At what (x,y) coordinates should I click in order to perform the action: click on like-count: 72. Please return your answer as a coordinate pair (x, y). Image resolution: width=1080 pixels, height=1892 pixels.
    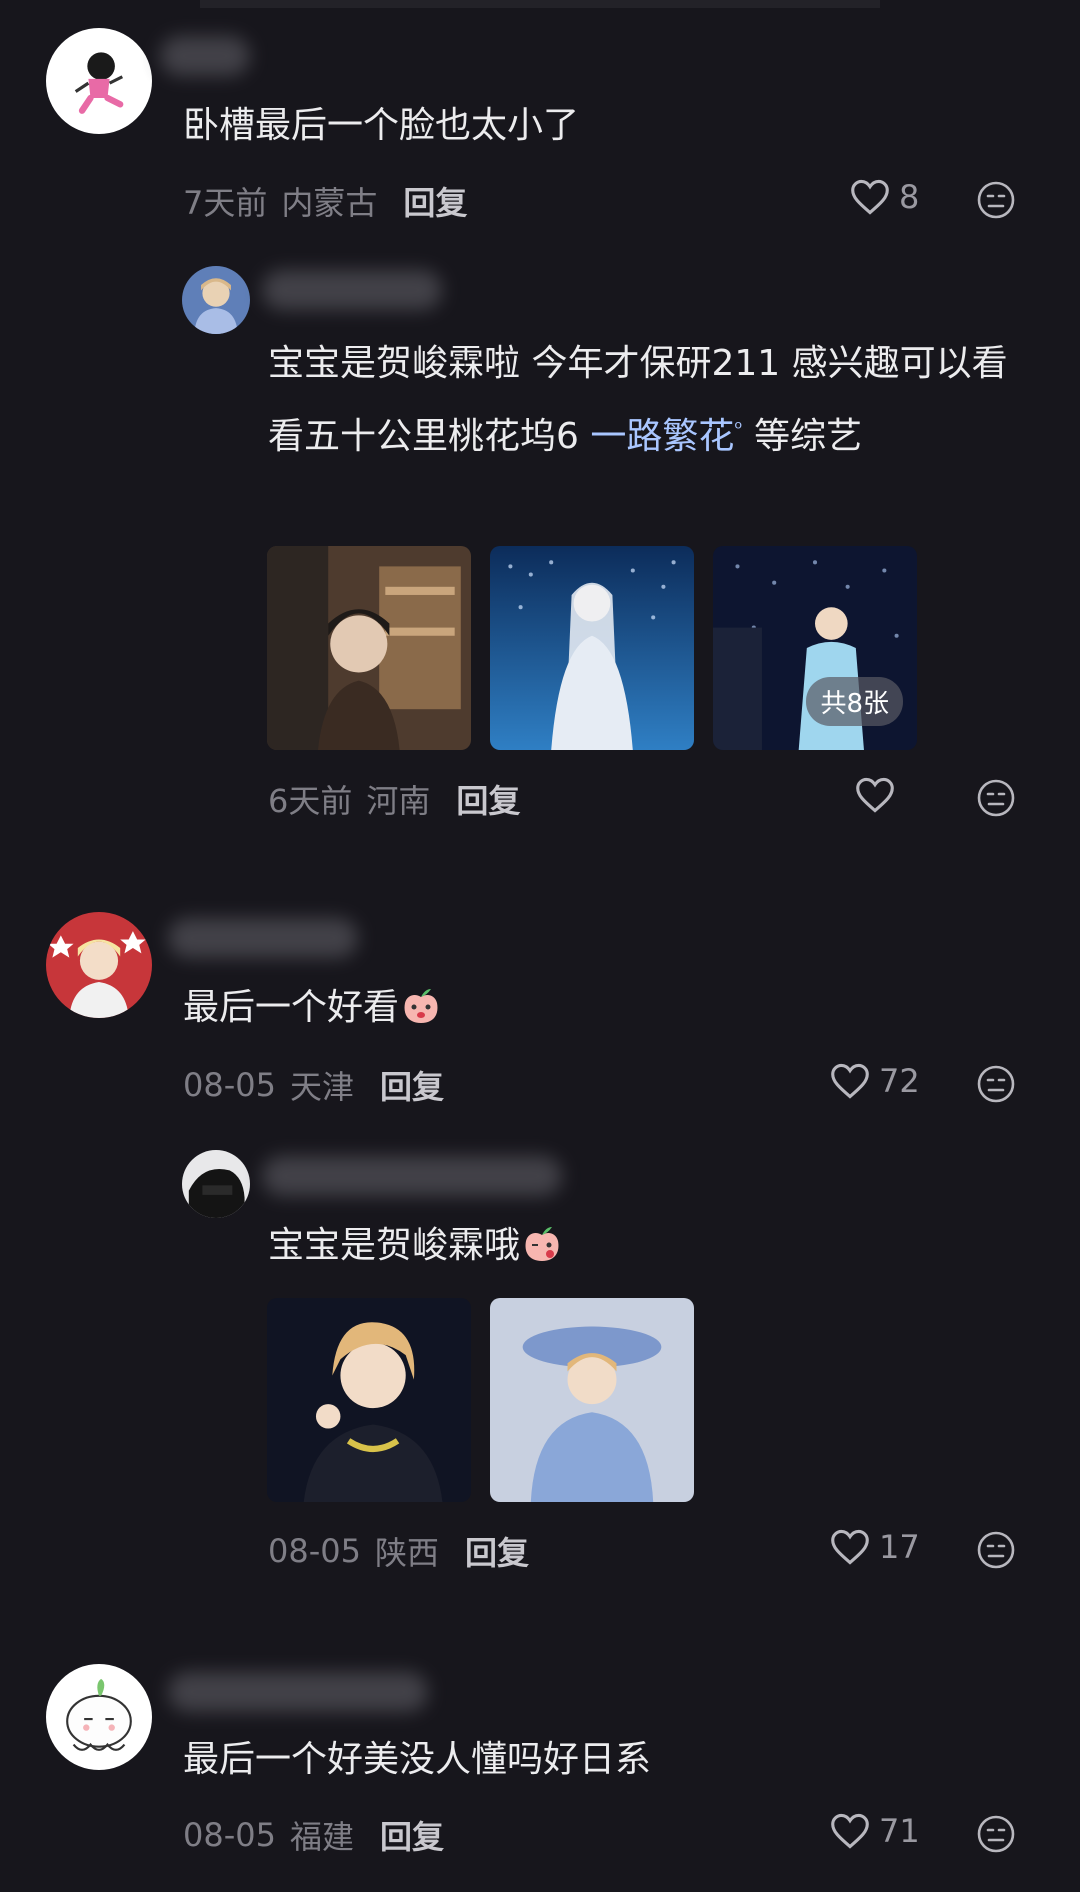
    Looking at the image, I should click on (899, 1081).